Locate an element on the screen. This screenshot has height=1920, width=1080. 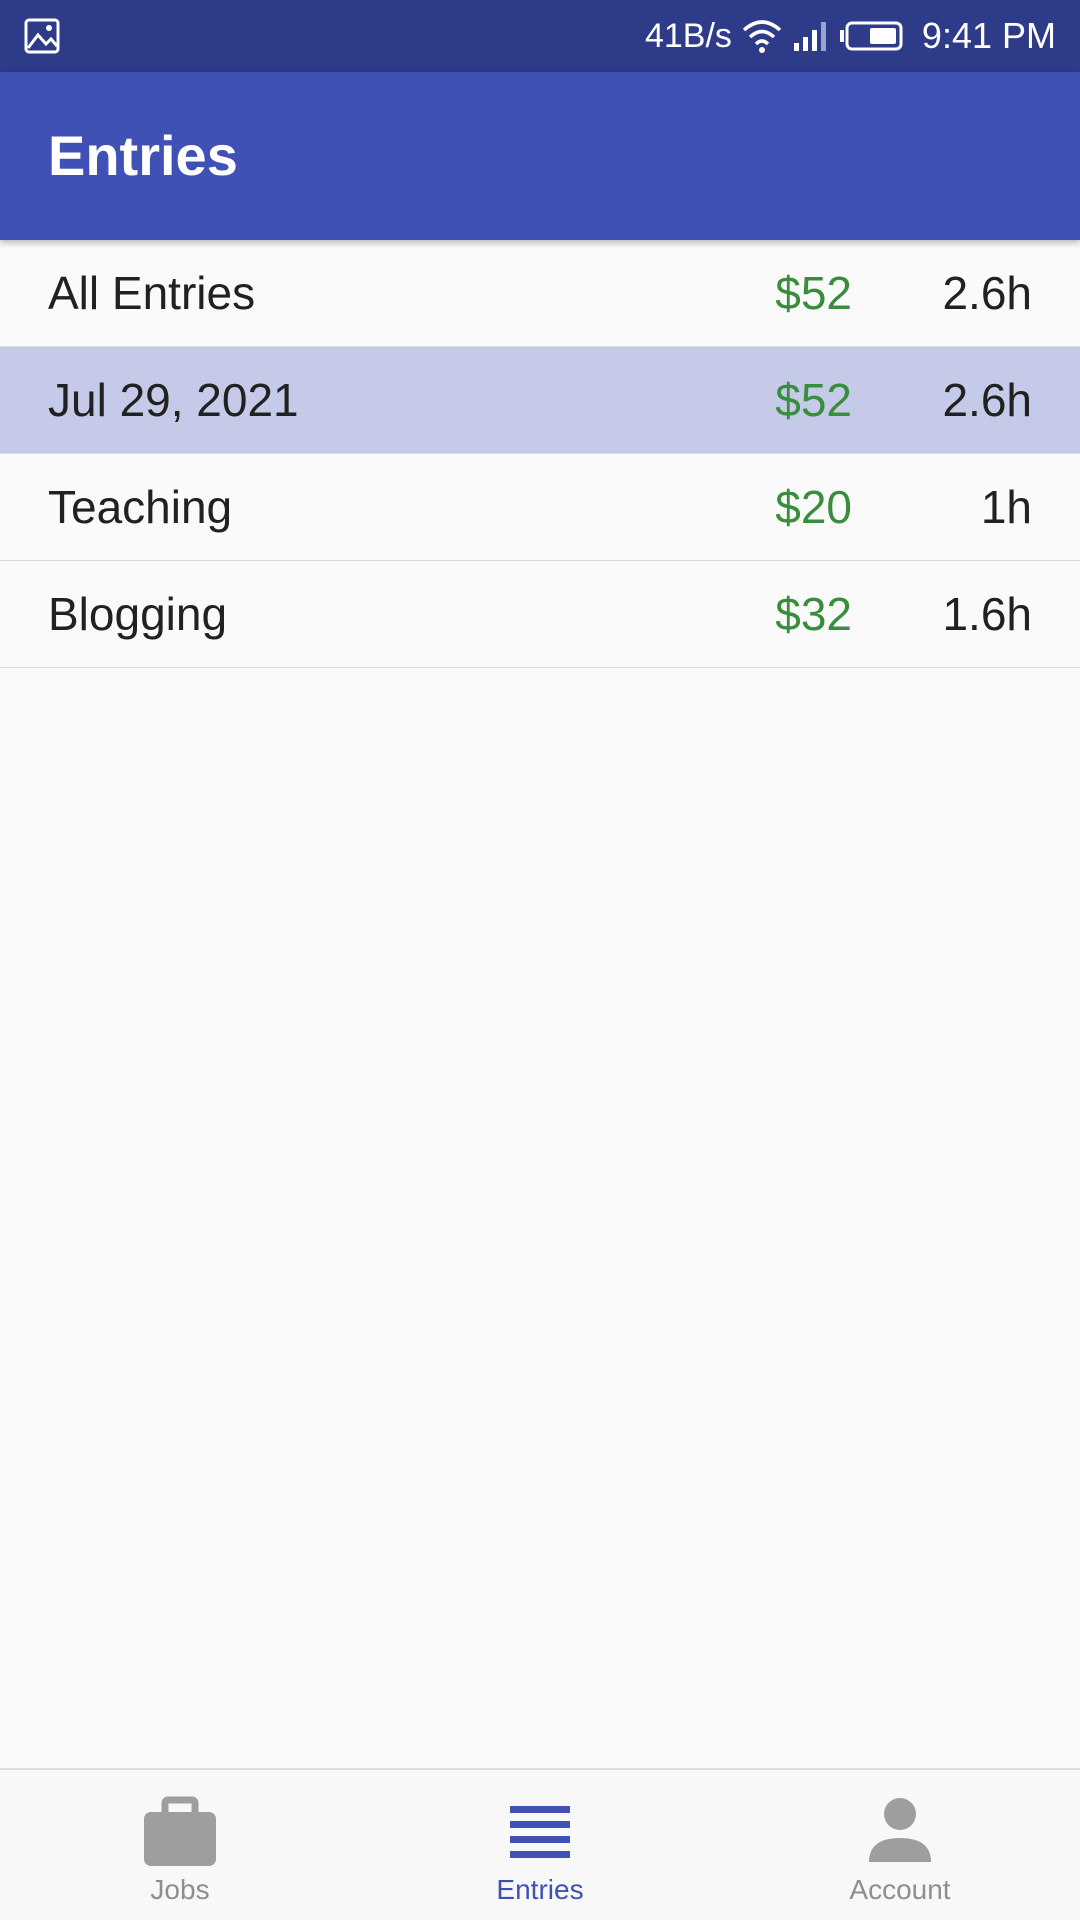
wifi-icon is located at coordinates (762, 36).